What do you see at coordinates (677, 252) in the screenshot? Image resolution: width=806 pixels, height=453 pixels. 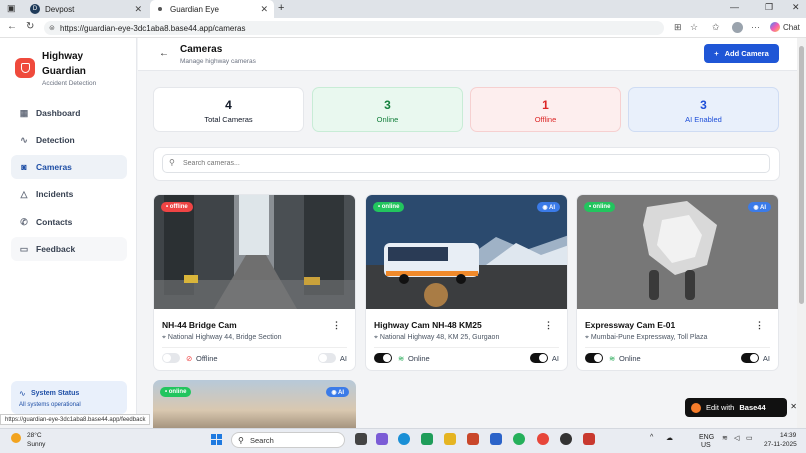 I see `camera-feed-image-road-damage` at bounding box center [677, 252].